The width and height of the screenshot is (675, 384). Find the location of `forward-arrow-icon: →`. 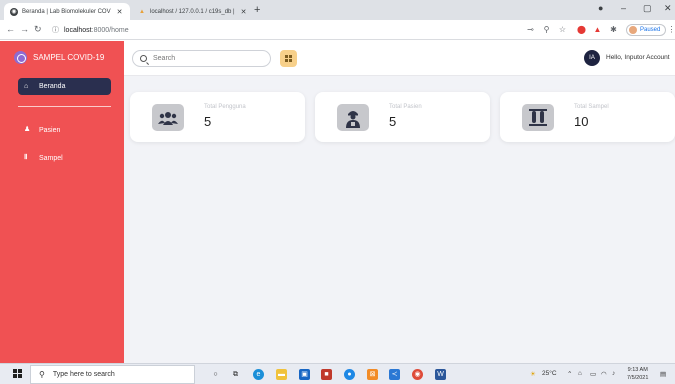

forward-arrow-icon: → is located at coordinates (24, 29).